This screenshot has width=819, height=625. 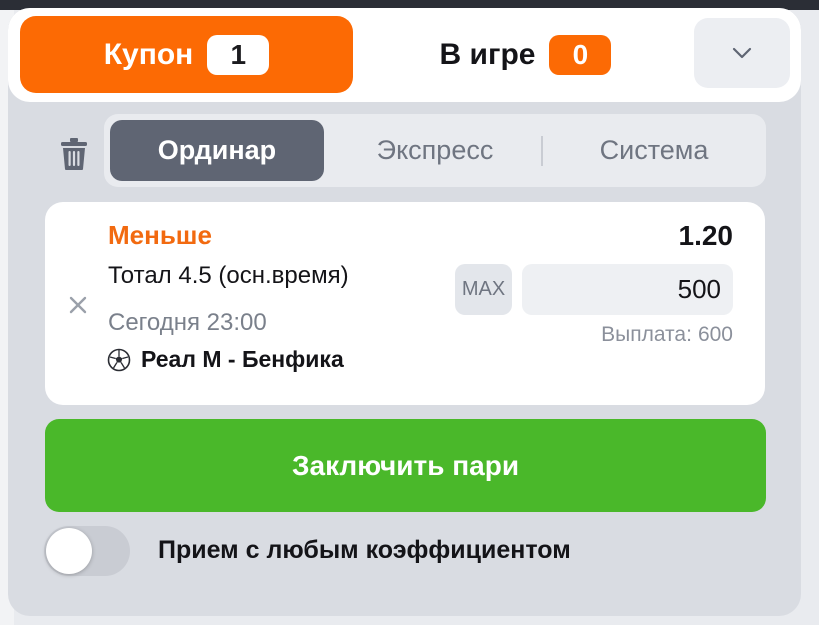 I want to click on any-odds-toggle, so click(x=87, y=551).